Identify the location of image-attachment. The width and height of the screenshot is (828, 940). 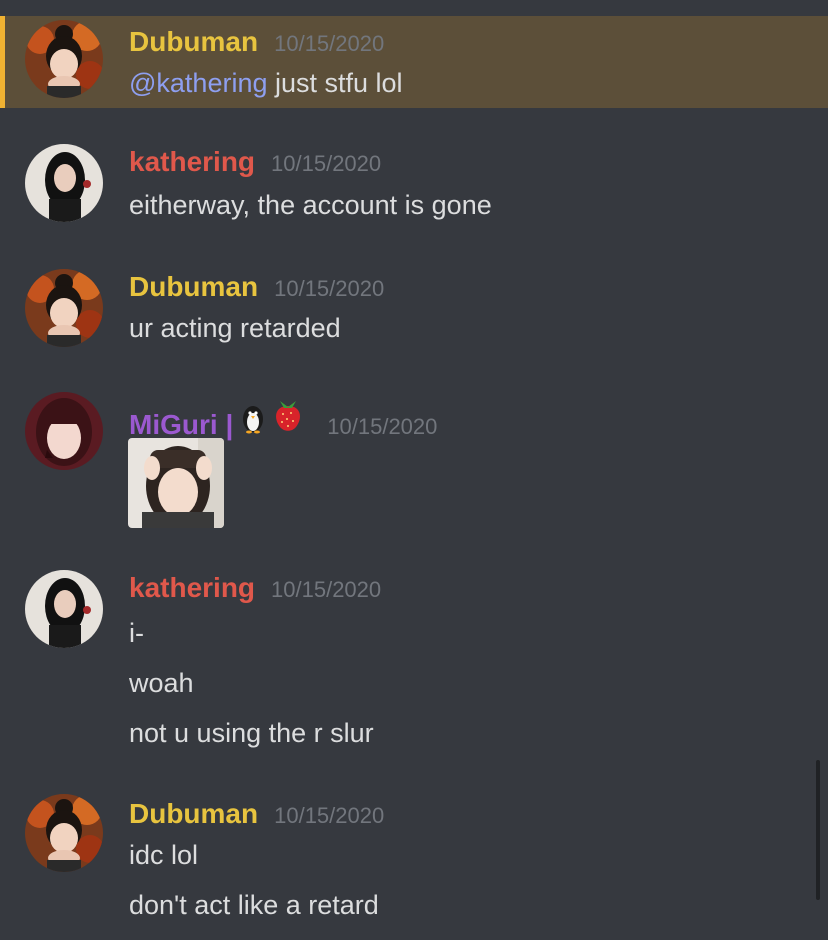
(176, 483).